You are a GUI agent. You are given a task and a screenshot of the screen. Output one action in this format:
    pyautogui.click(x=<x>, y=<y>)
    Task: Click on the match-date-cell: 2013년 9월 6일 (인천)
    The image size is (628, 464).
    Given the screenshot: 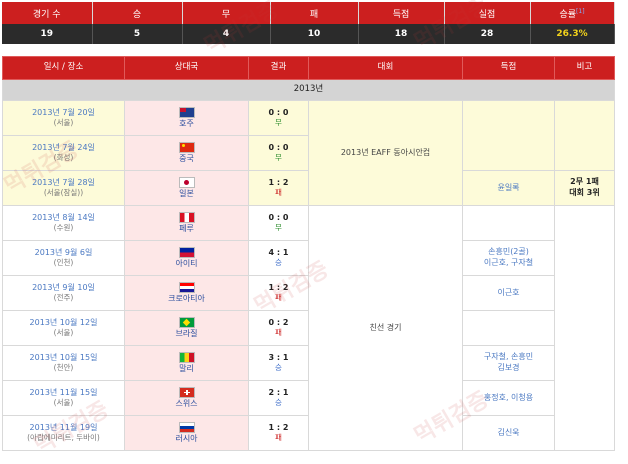 What is the action you would take?
    pyautogui.click(x=63, y=258)
    